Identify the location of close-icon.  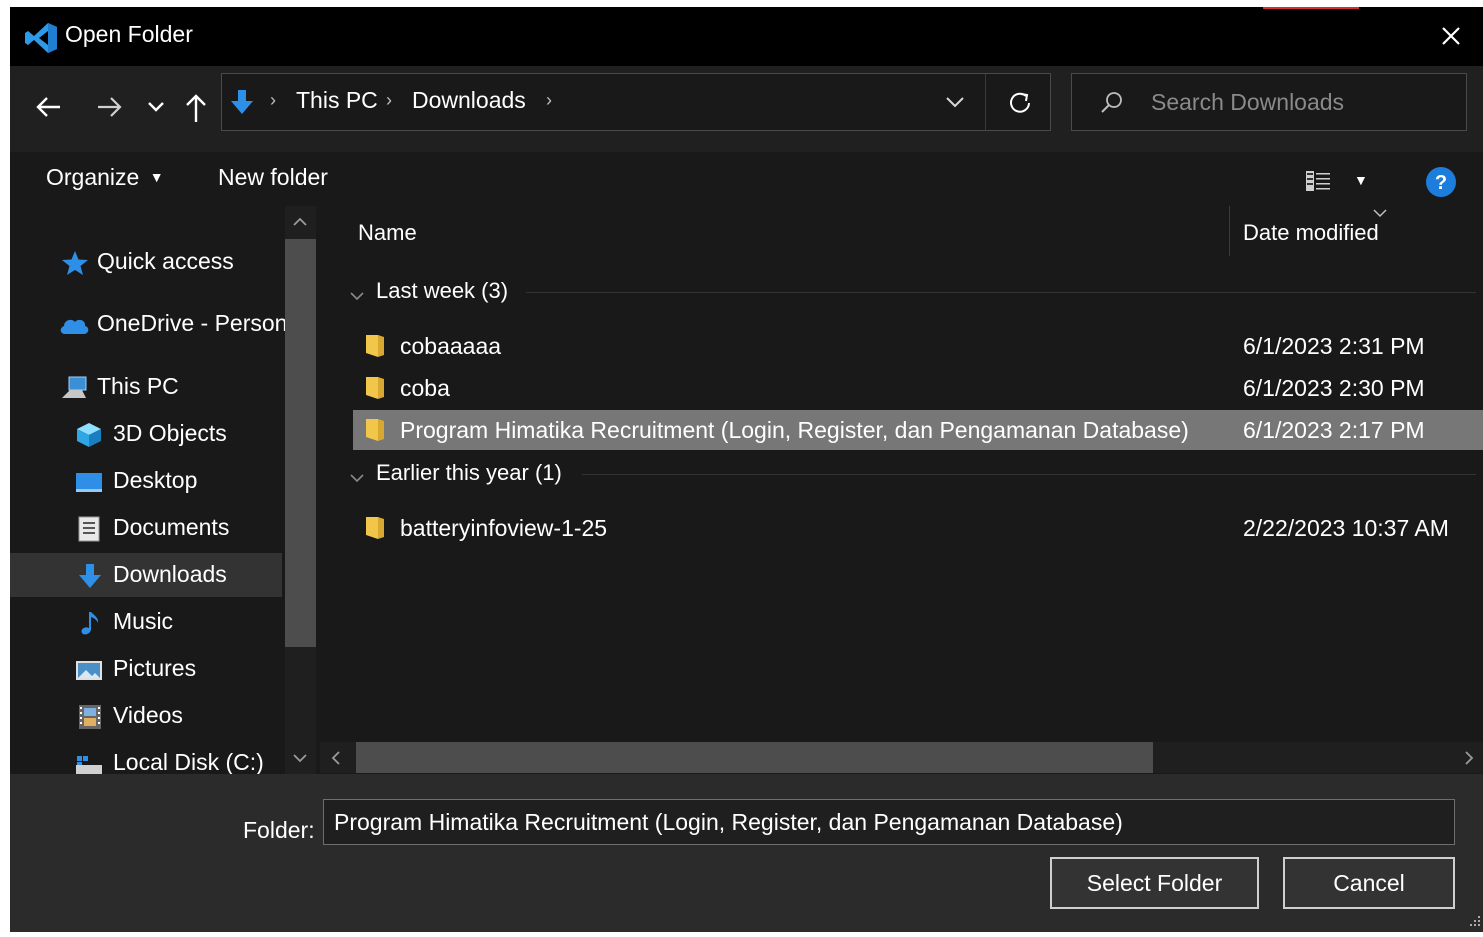
(1451, 37).